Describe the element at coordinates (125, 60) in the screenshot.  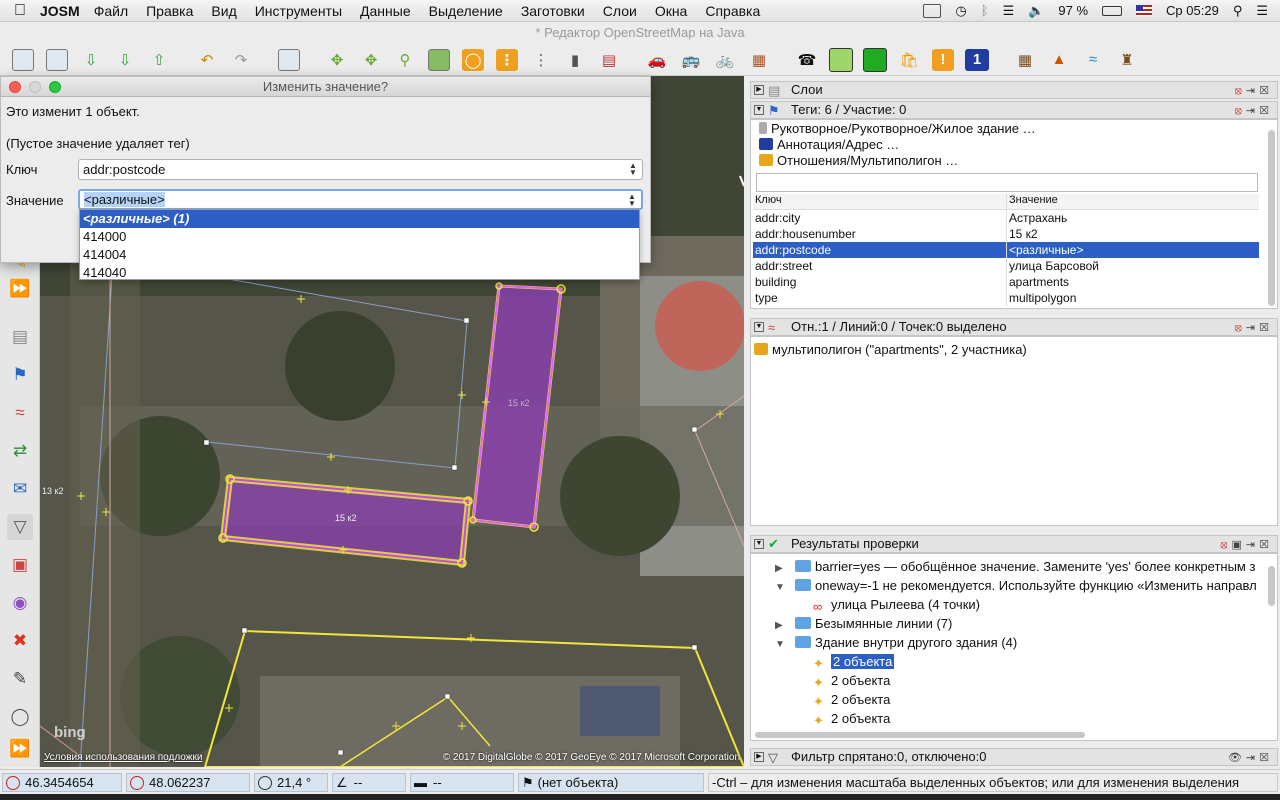
I see `download-area-icon: ⇩` at that location.